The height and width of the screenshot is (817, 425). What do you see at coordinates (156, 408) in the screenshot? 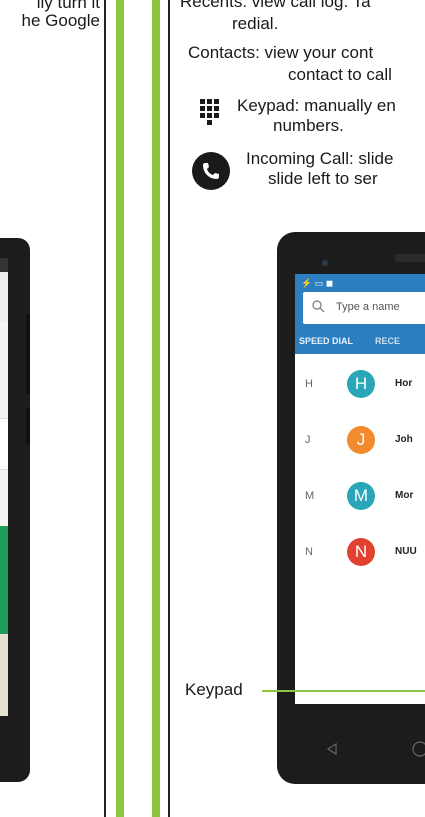
I see `green-divider-right` at bounding box center [156, 408].